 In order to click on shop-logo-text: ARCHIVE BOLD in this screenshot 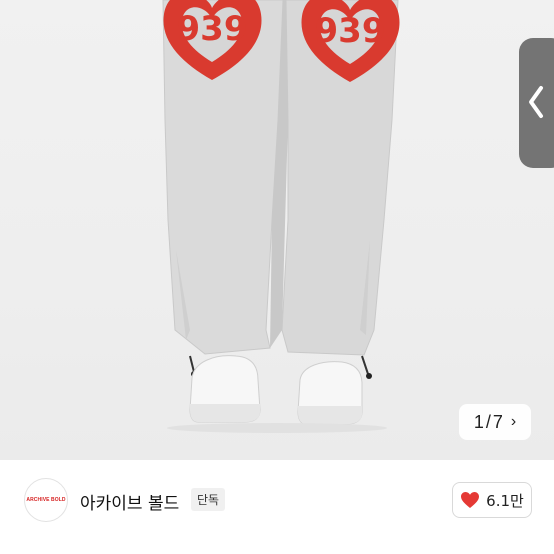, I will do `click(46, 500)`.